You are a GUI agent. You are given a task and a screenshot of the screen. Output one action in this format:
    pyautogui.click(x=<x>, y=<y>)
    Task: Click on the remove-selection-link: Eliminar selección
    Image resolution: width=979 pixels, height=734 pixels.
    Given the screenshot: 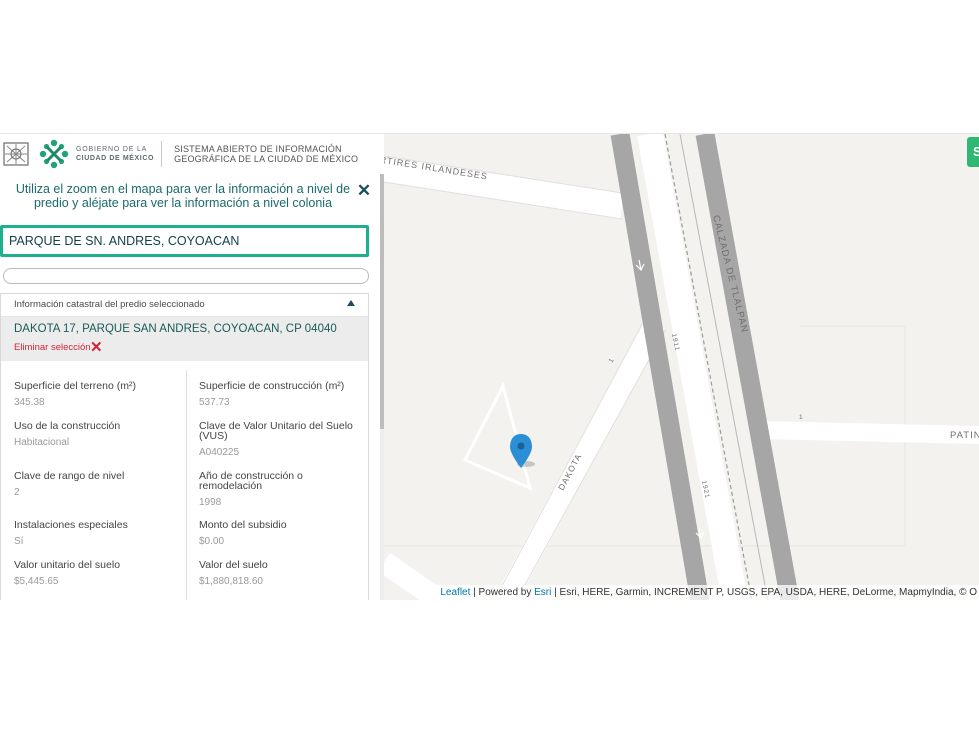 What is the action you would take?
    pyautogui.click(x=52, y=347)
    